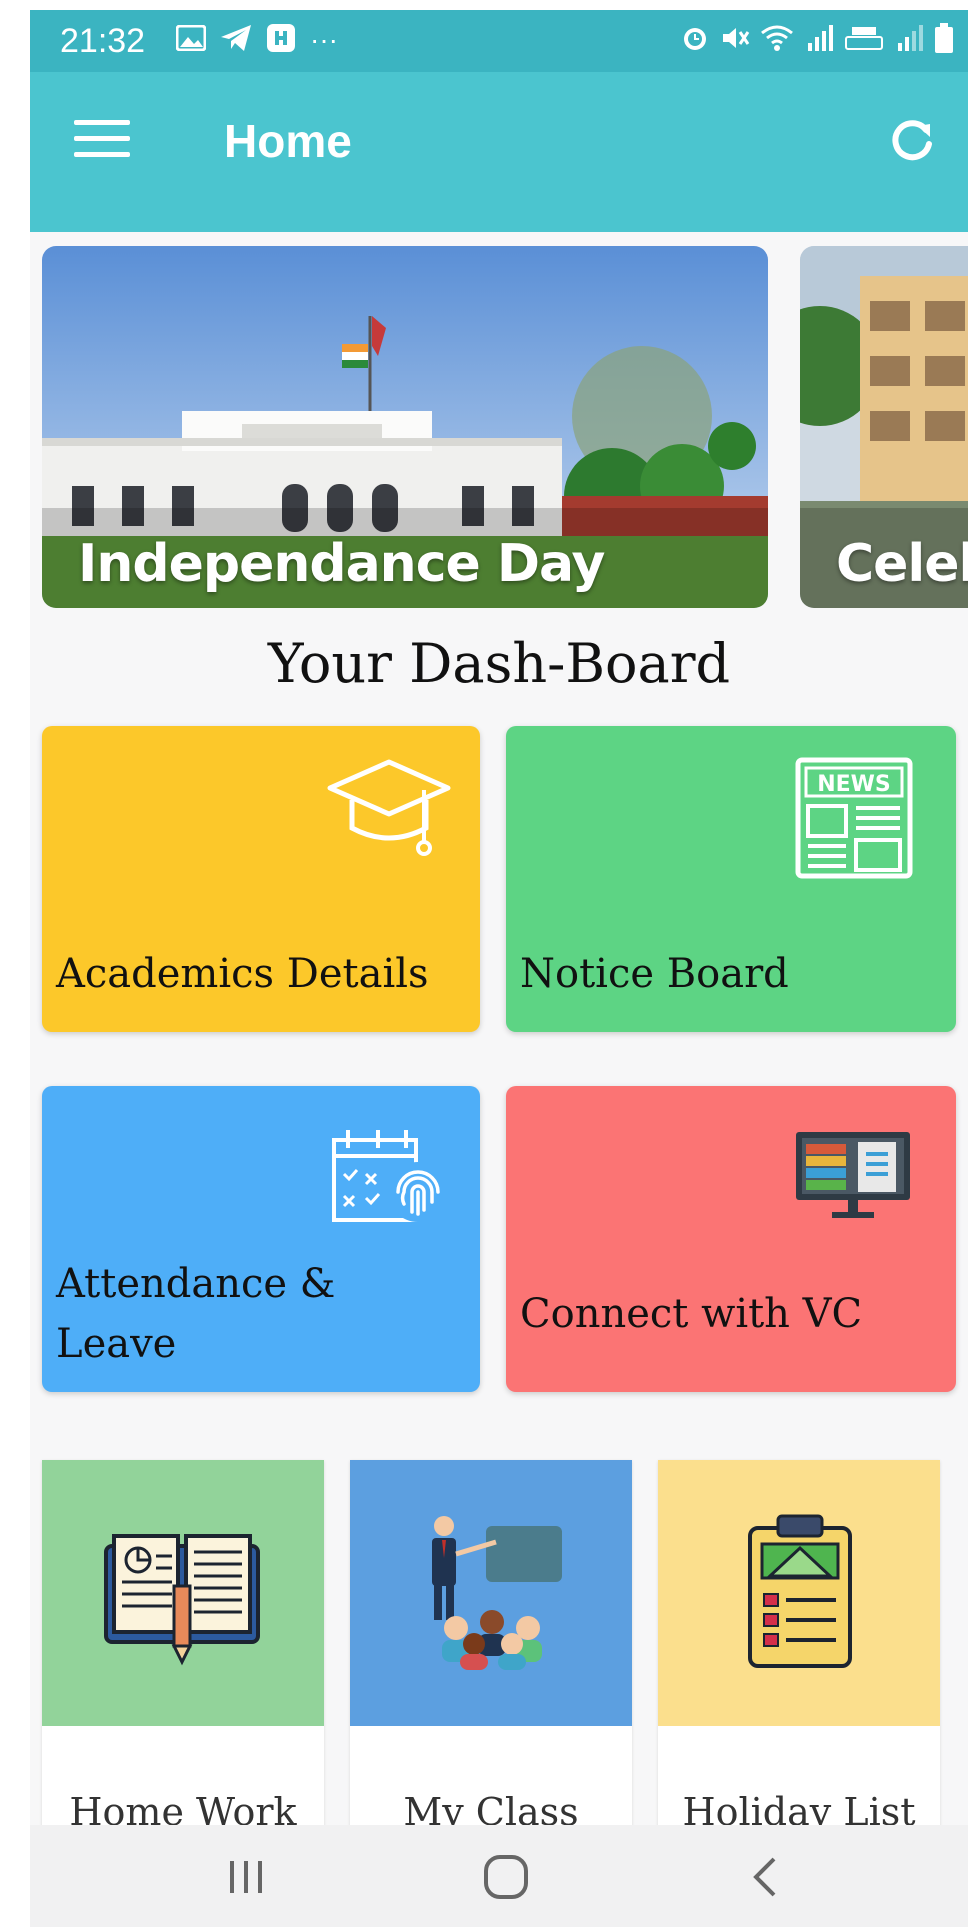 The image size is (970, 1929). What do you see at coordinates (389, 813) in the screenshot?
I see `graduation-cap-icon` at bounding box center [389, 813].